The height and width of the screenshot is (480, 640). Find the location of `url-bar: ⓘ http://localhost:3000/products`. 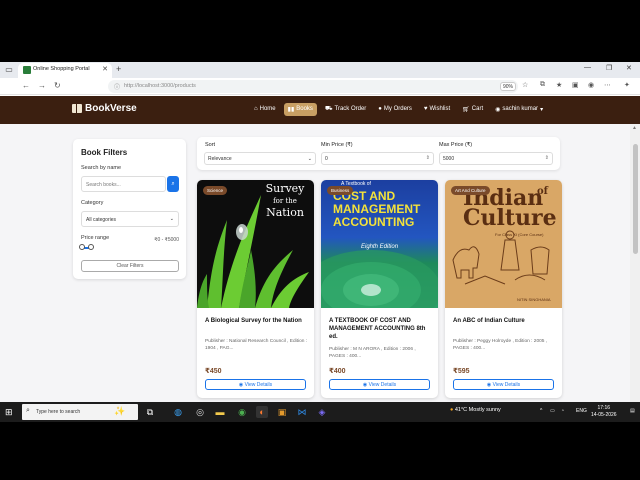

url-bar: ⓘ http://localhost:3000/products is located at coordinates (313, 86).